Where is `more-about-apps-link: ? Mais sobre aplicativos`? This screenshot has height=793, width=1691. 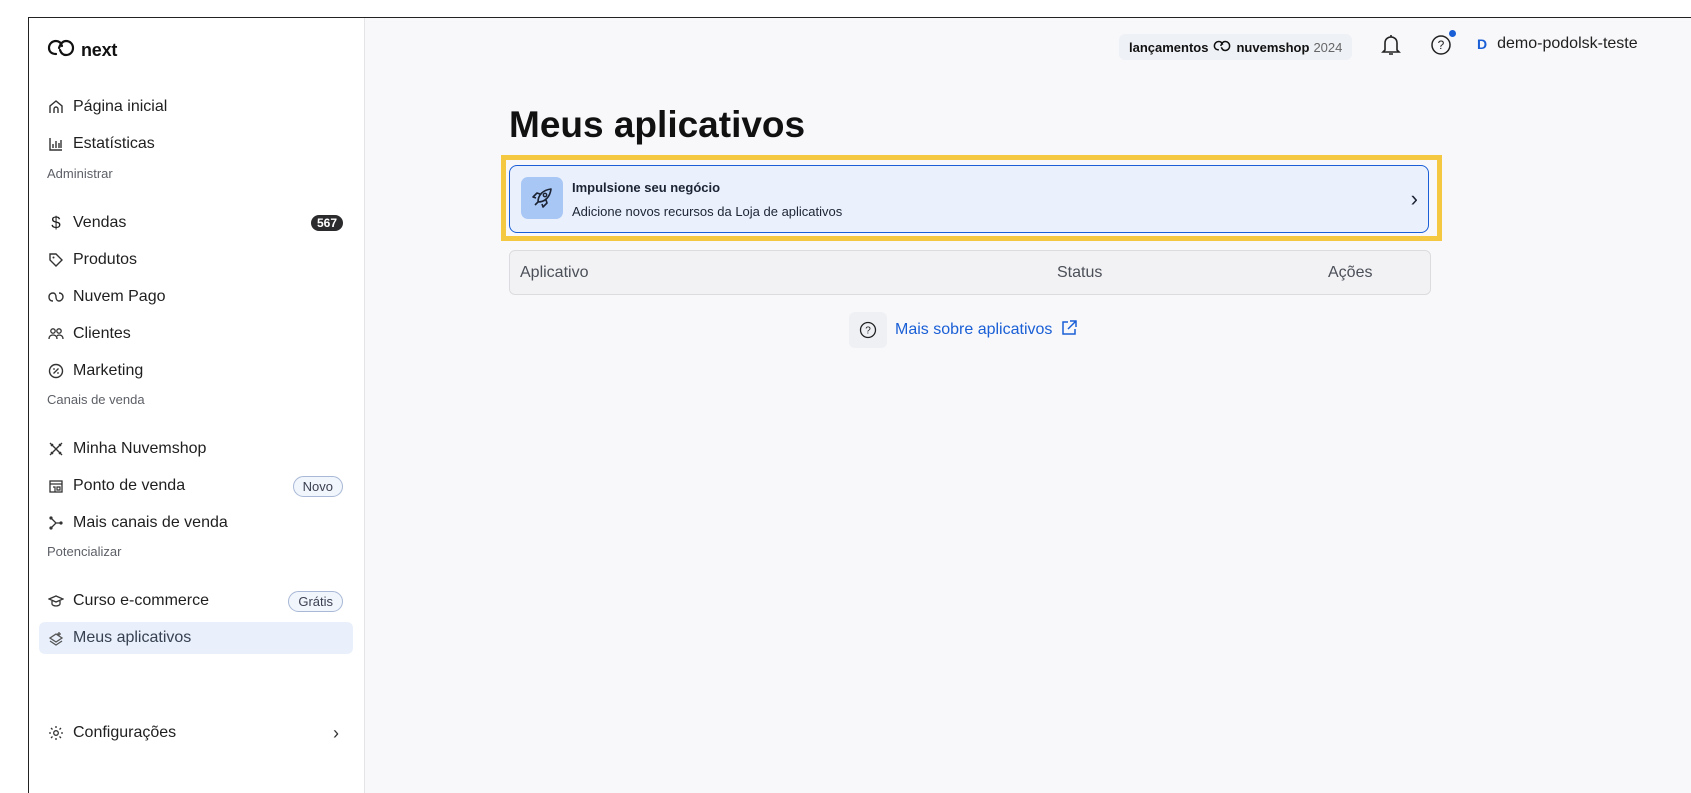 more-about-apps-link: ? Mais sobre aplicativos is located at coordinates (963, 330).